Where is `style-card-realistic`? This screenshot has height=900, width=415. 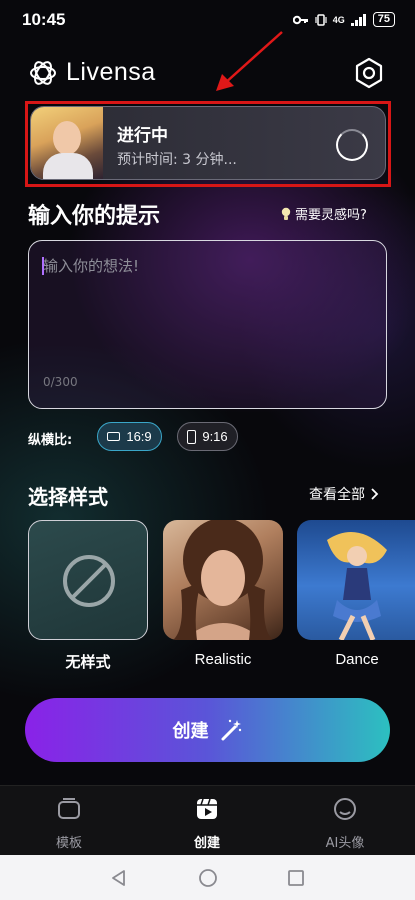
style-card-realistic is located at coordinates (223, 580).